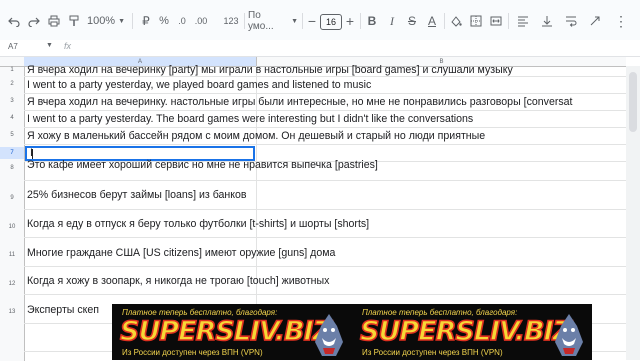 This screenshot has width=640, height=361. I want to click on undo-icon, so click(14, 21).